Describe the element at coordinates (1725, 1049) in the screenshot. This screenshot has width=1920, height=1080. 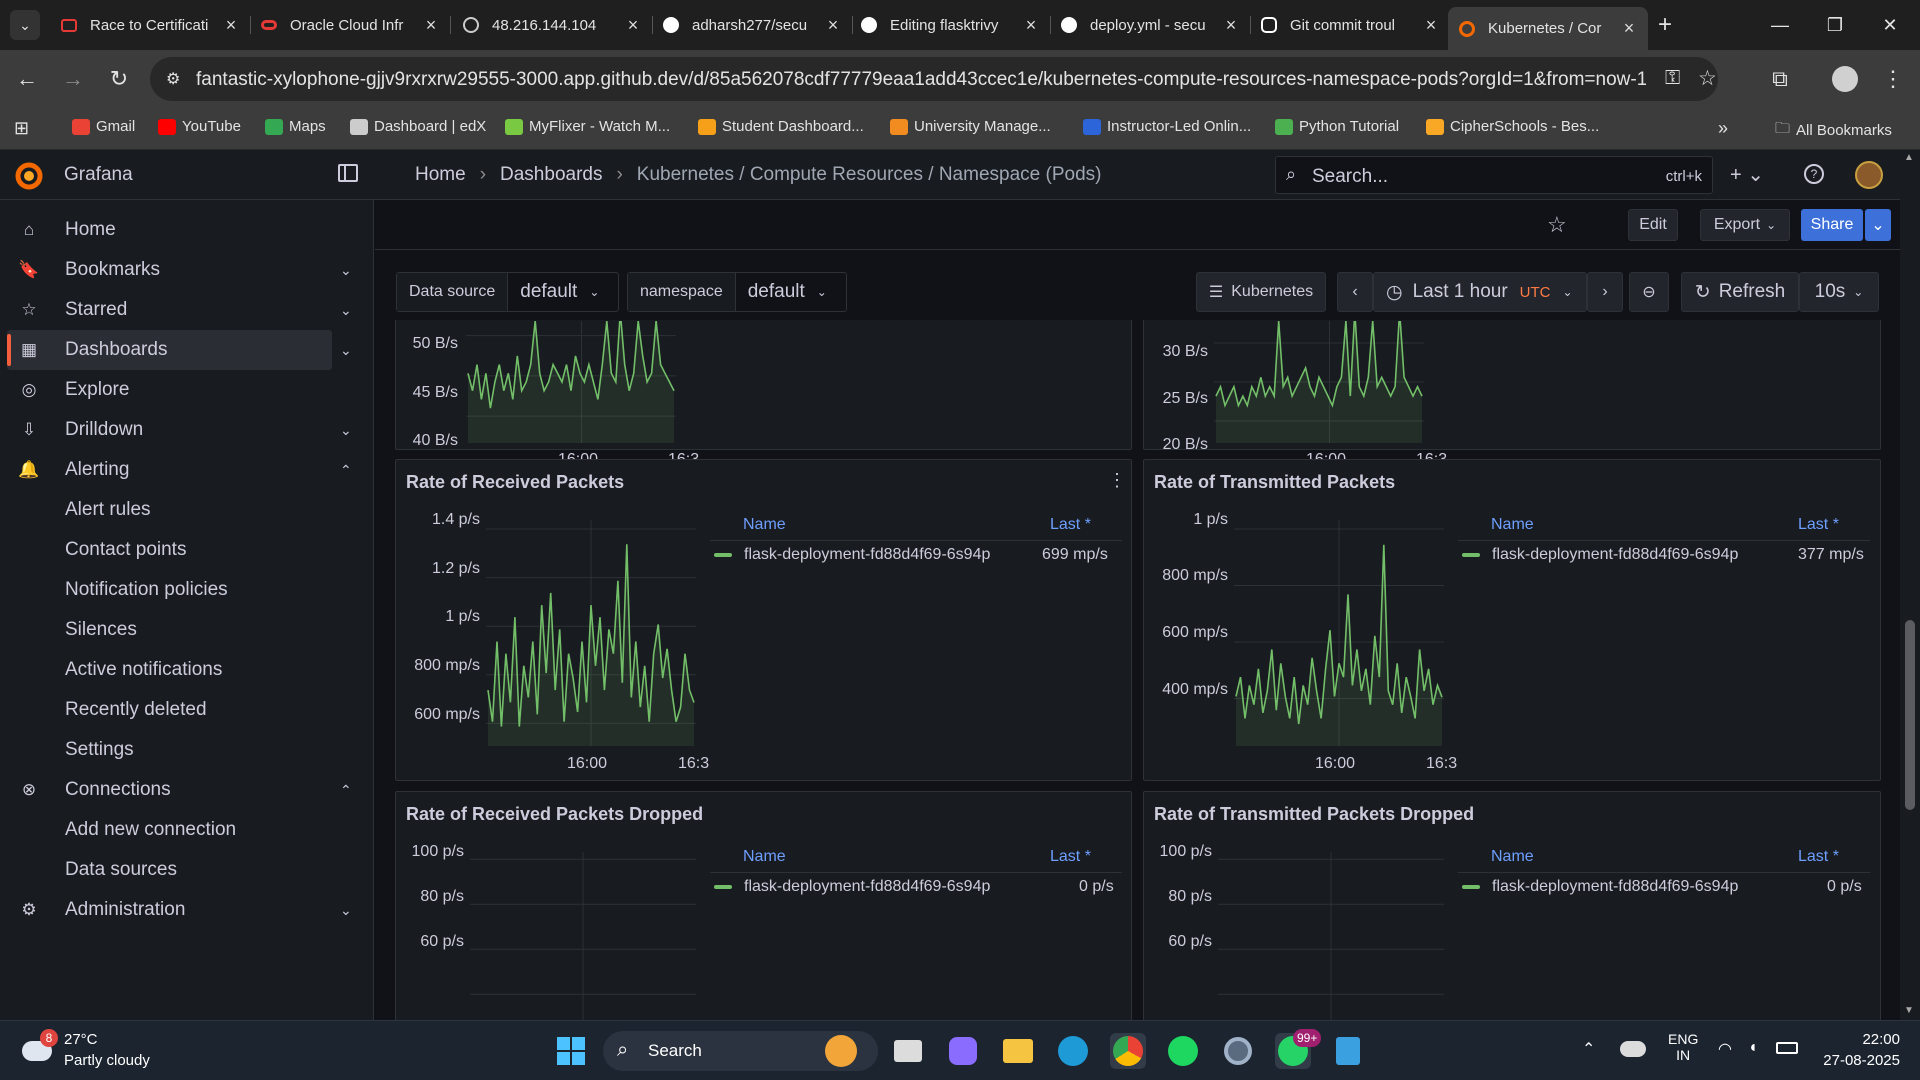
I see `wifi-icon: ◠` at that location.